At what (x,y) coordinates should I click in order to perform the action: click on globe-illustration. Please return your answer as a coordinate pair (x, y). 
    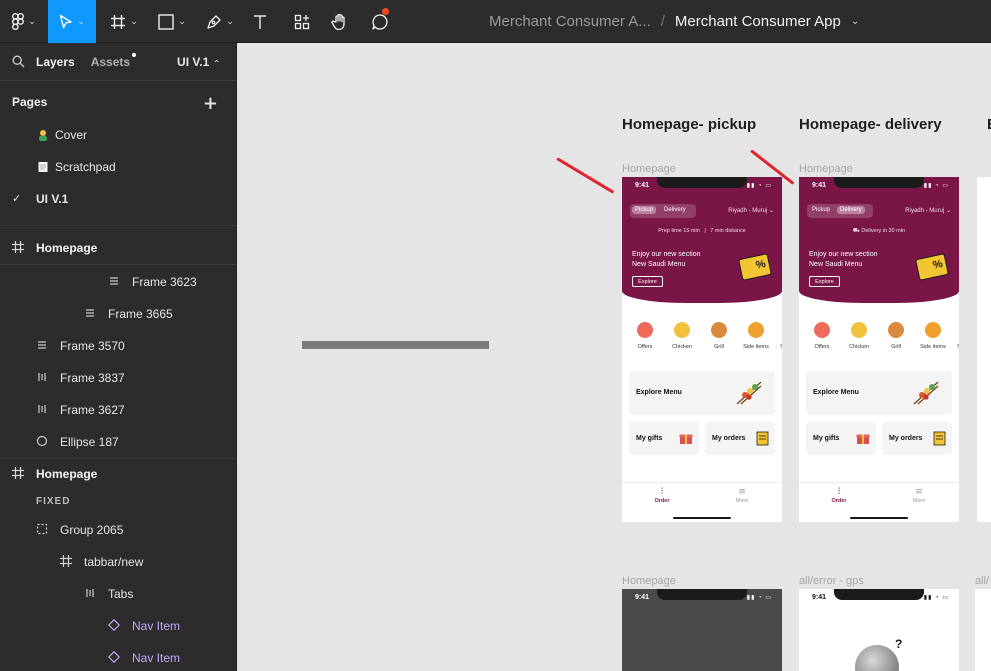
    Looking at the image, I should click on (877, 658).